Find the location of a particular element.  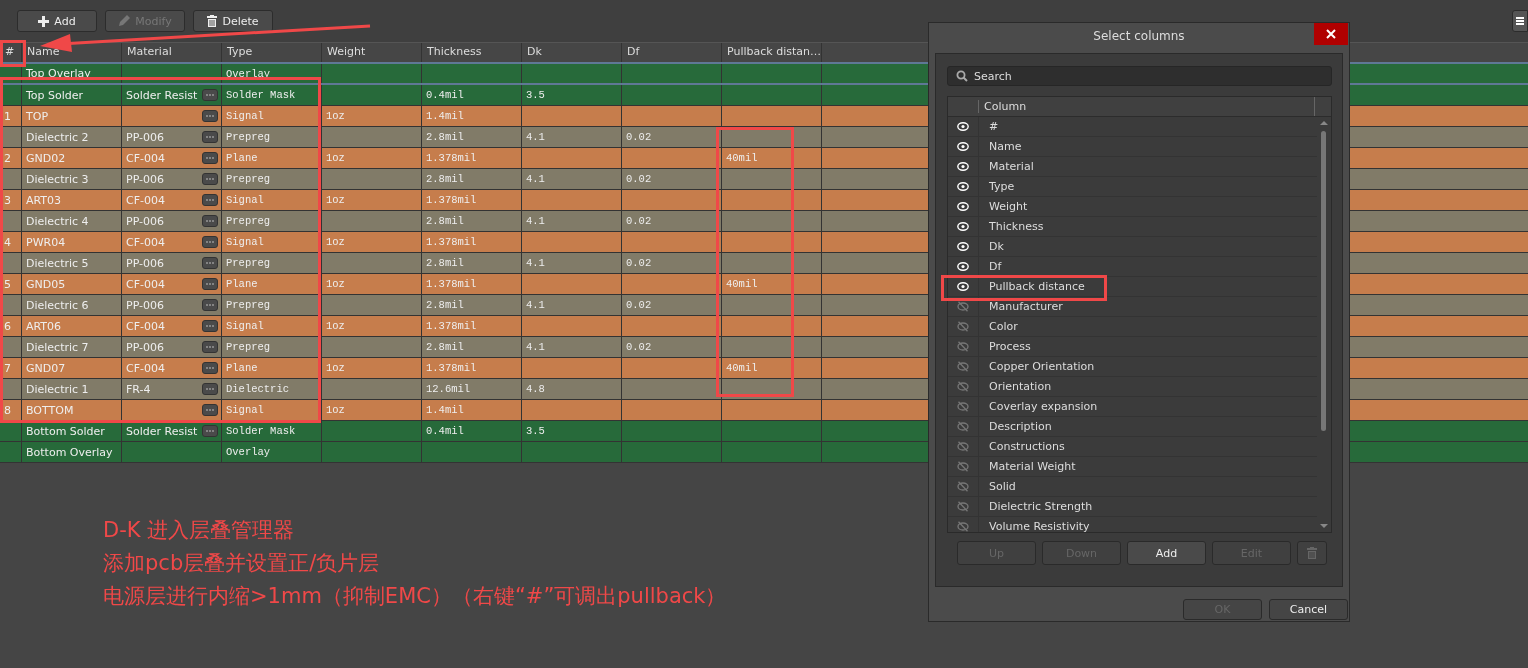

column-header: # is located at coordinates (11, 52).